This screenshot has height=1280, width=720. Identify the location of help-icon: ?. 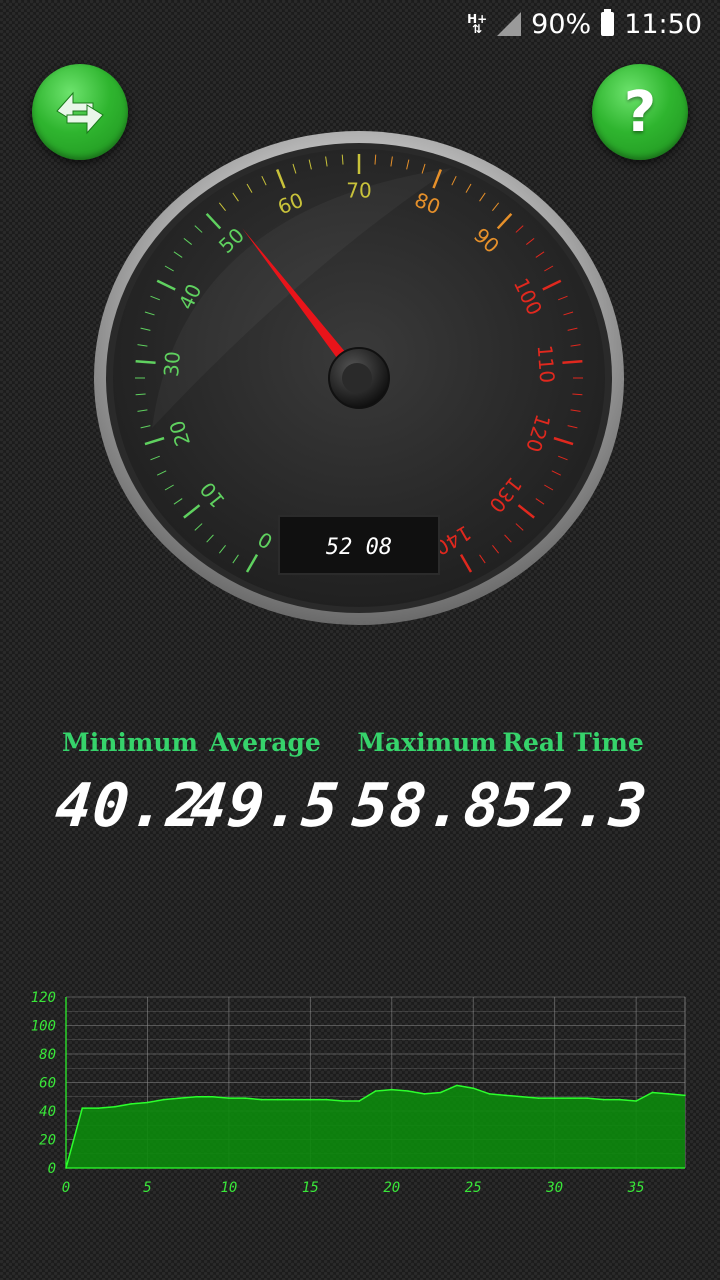
(640, 112).